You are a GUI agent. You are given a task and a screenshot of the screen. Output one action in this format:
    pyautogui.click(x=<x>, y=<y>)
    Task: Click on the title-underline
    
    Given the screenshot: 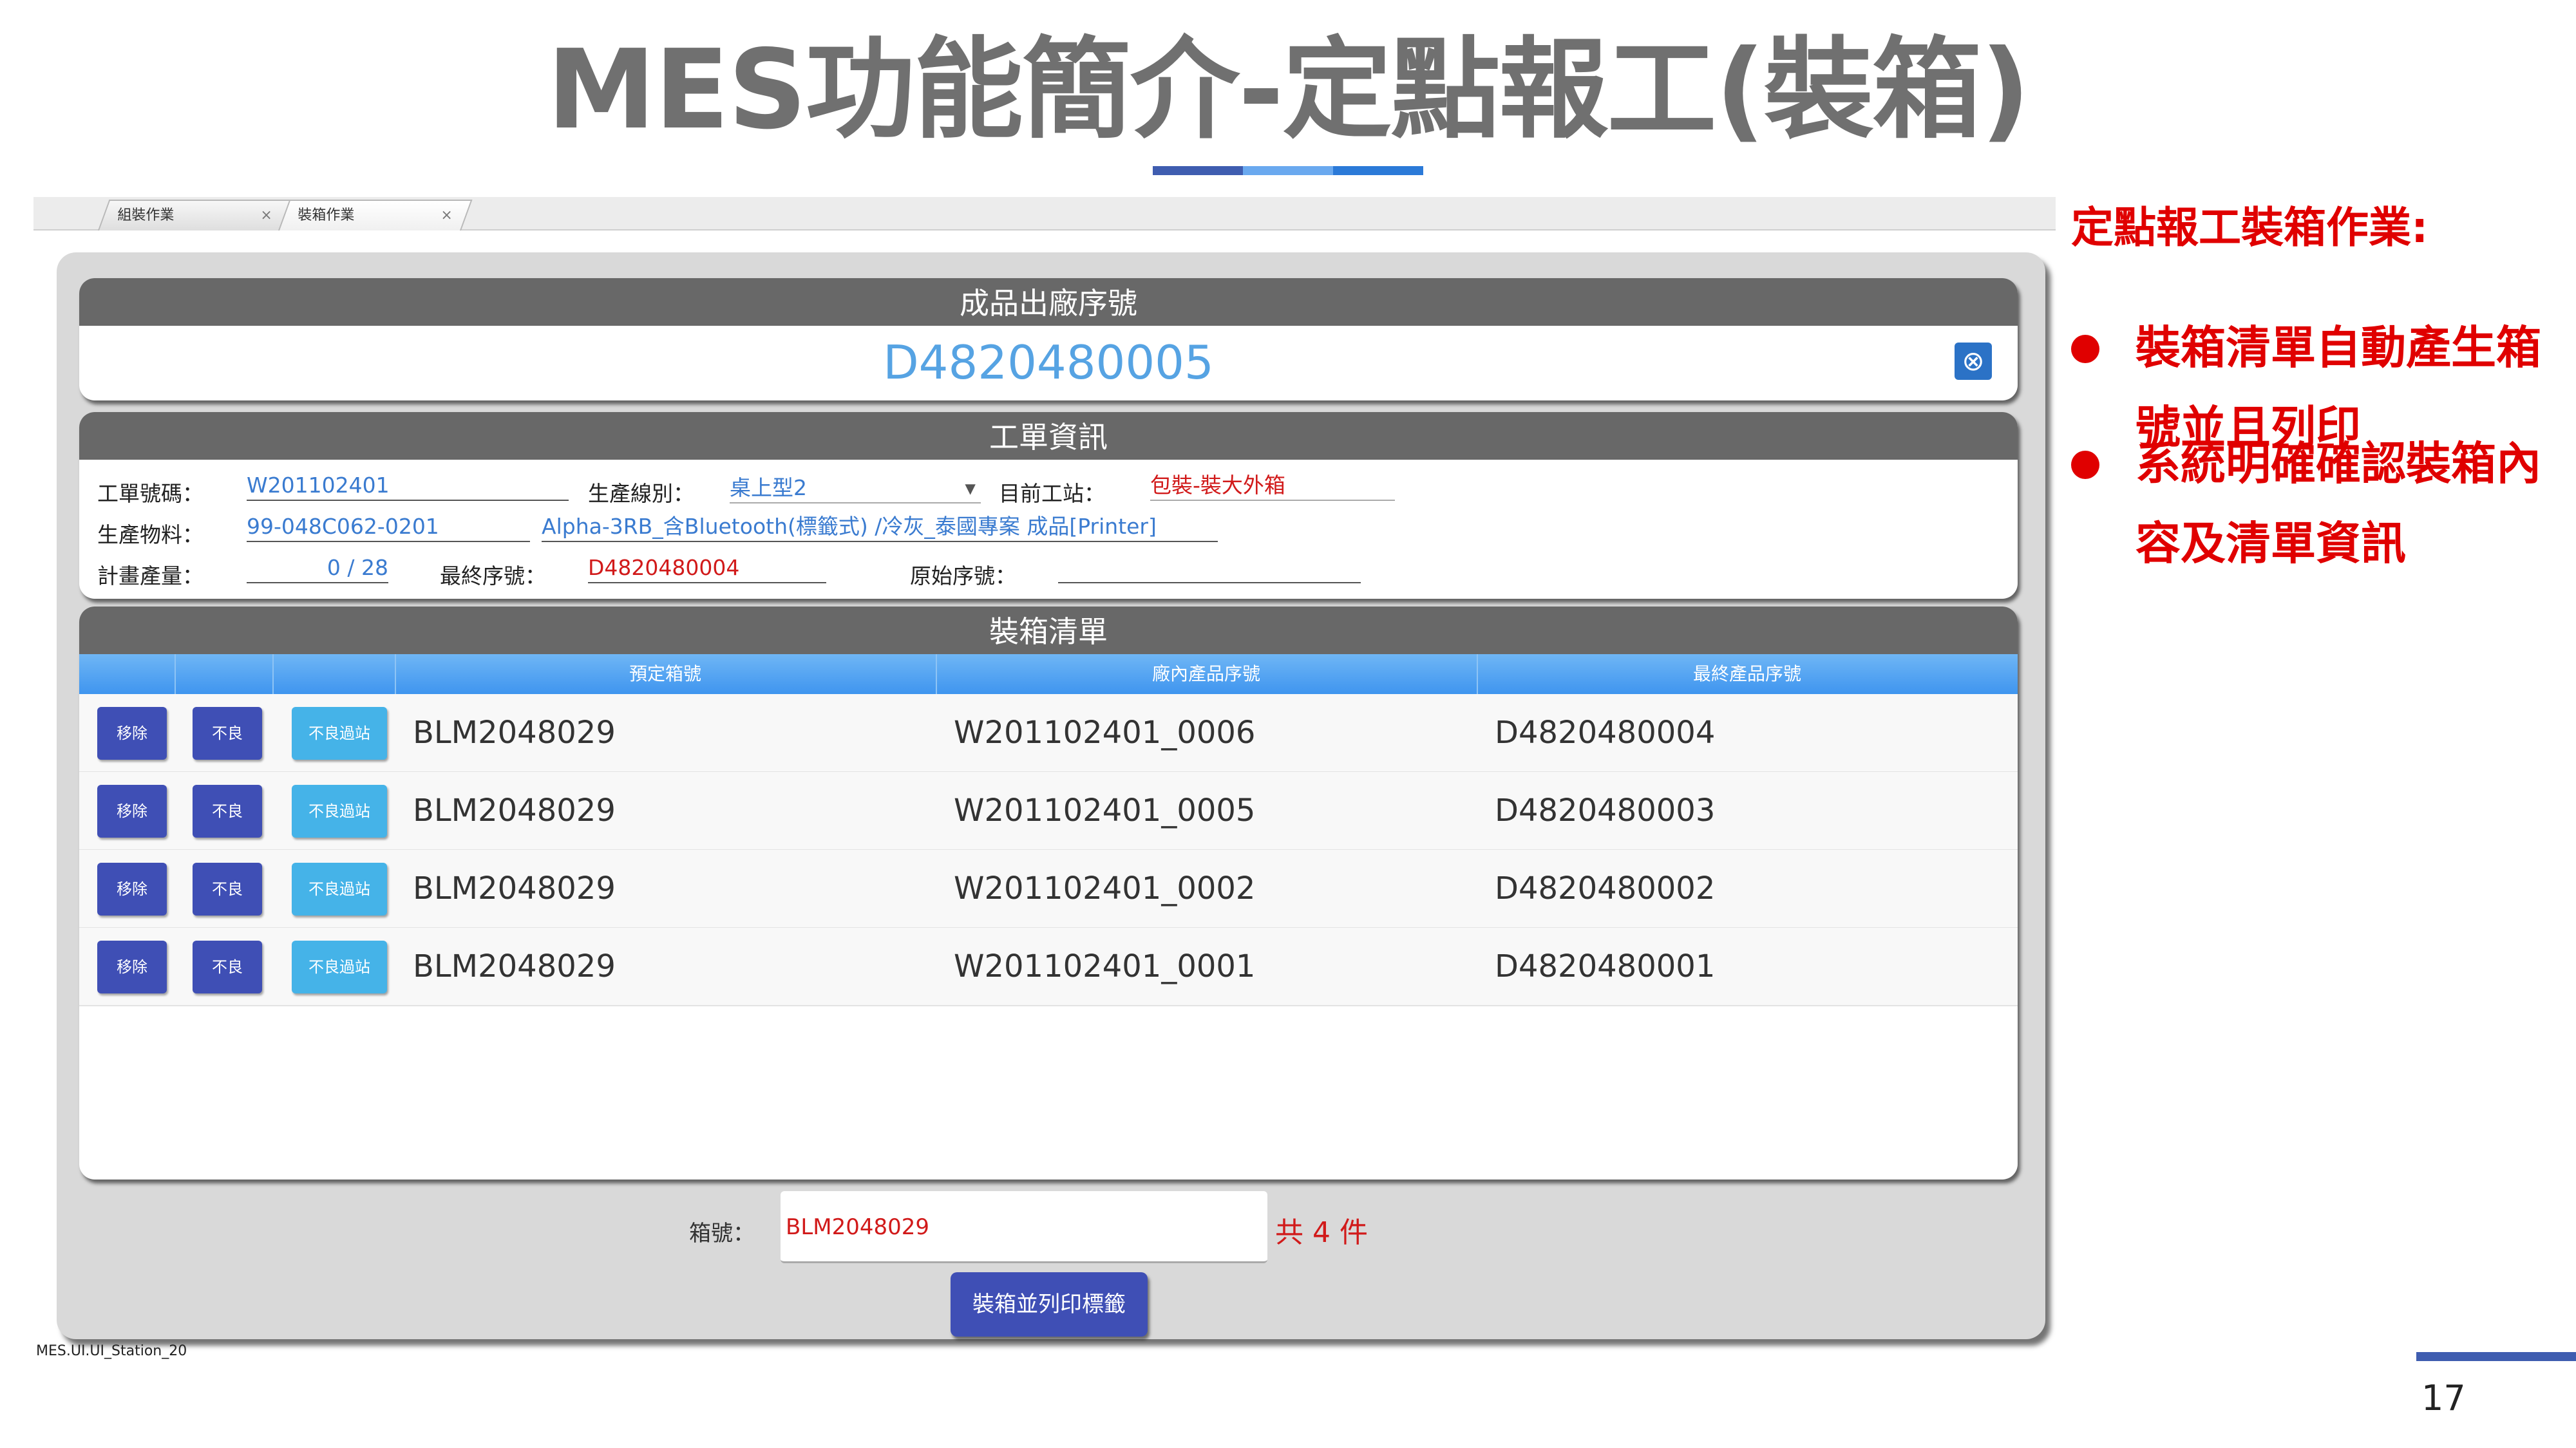 What is the action you would take?
    pyautogui.click(x=1288, y=171)
    